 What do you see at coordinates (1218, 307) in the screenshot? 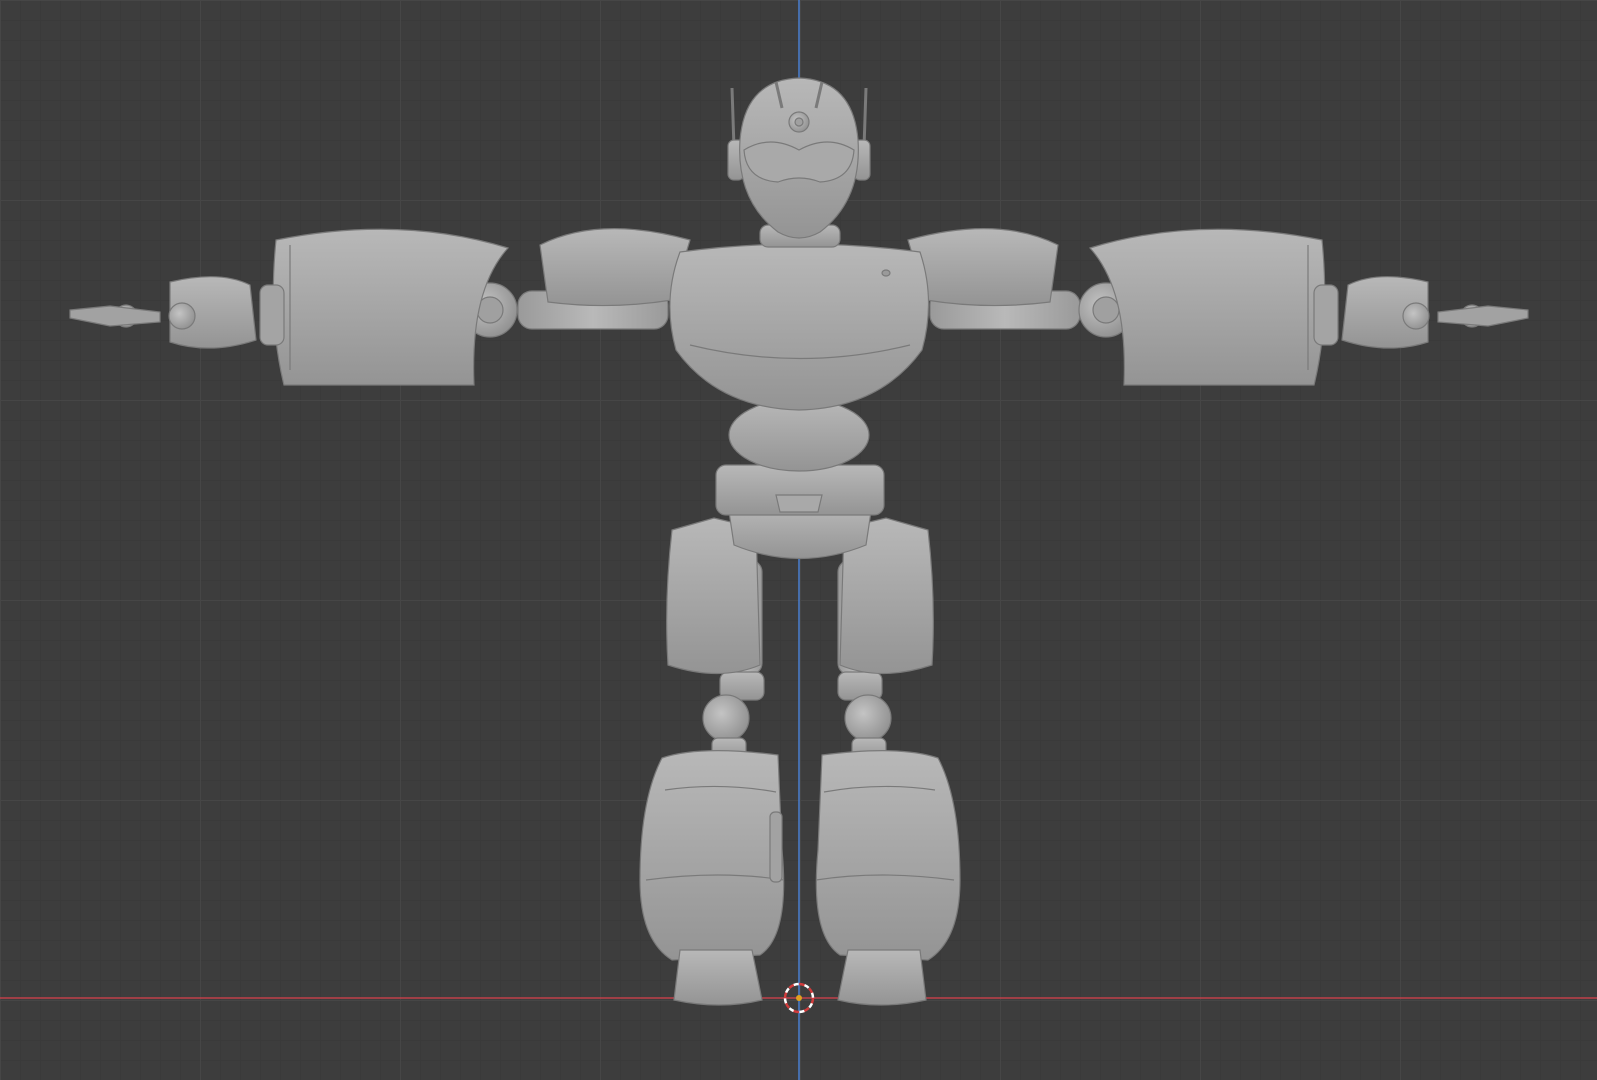
I see `right-arm` at bounding box center [1218, 307].